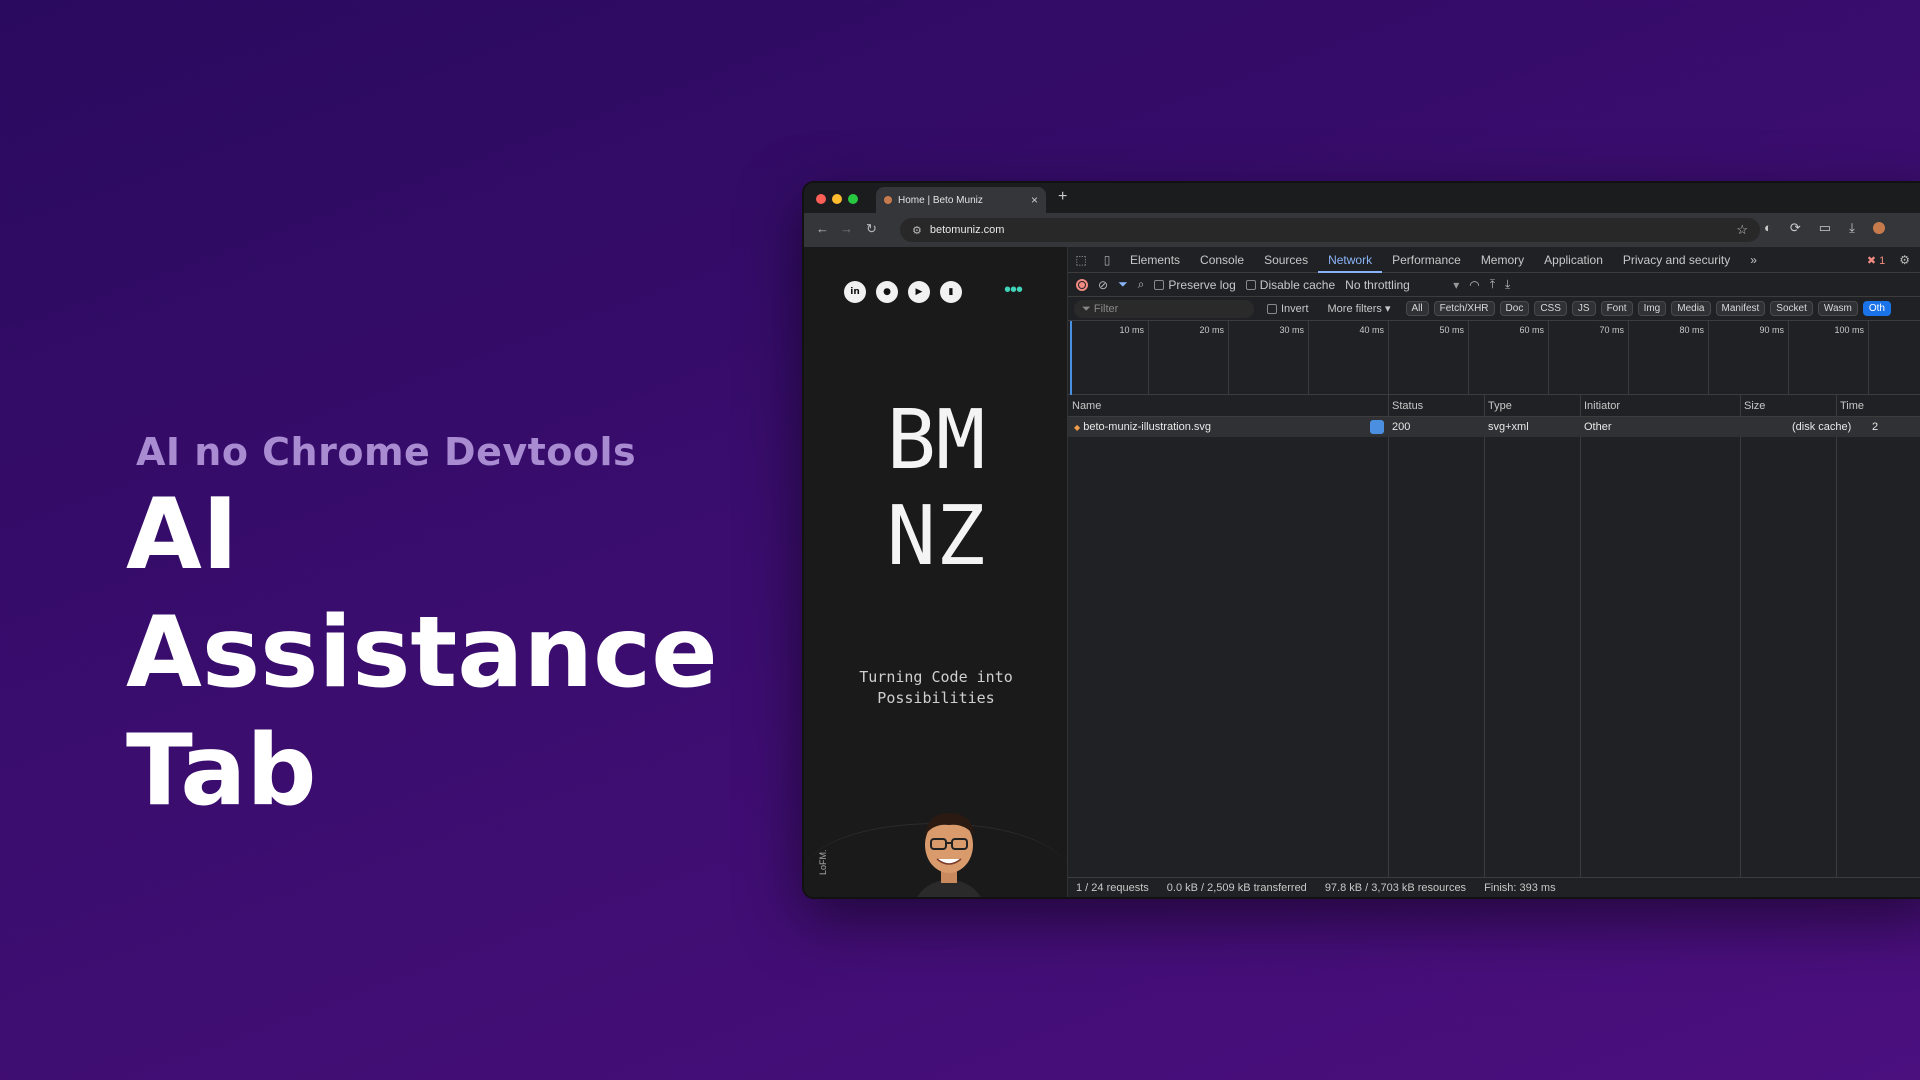  Describe the element at coordinates (951, 292) in the screenshot. I see `bookmark-icon: ▮` at that location.